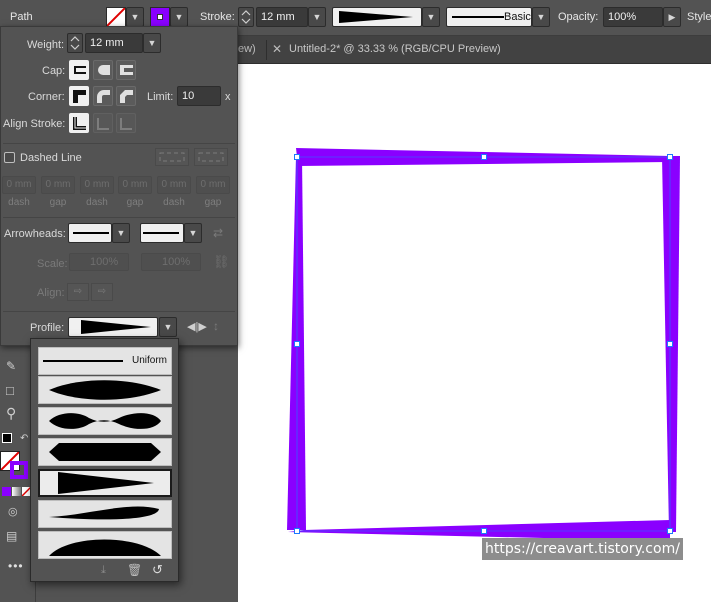 This screenshot has height=602, width=711. What do you see at coordinates (58, 185) in the screenshot?
I see `gap-1-input: 0 mm` at bounding box center [58, 185].